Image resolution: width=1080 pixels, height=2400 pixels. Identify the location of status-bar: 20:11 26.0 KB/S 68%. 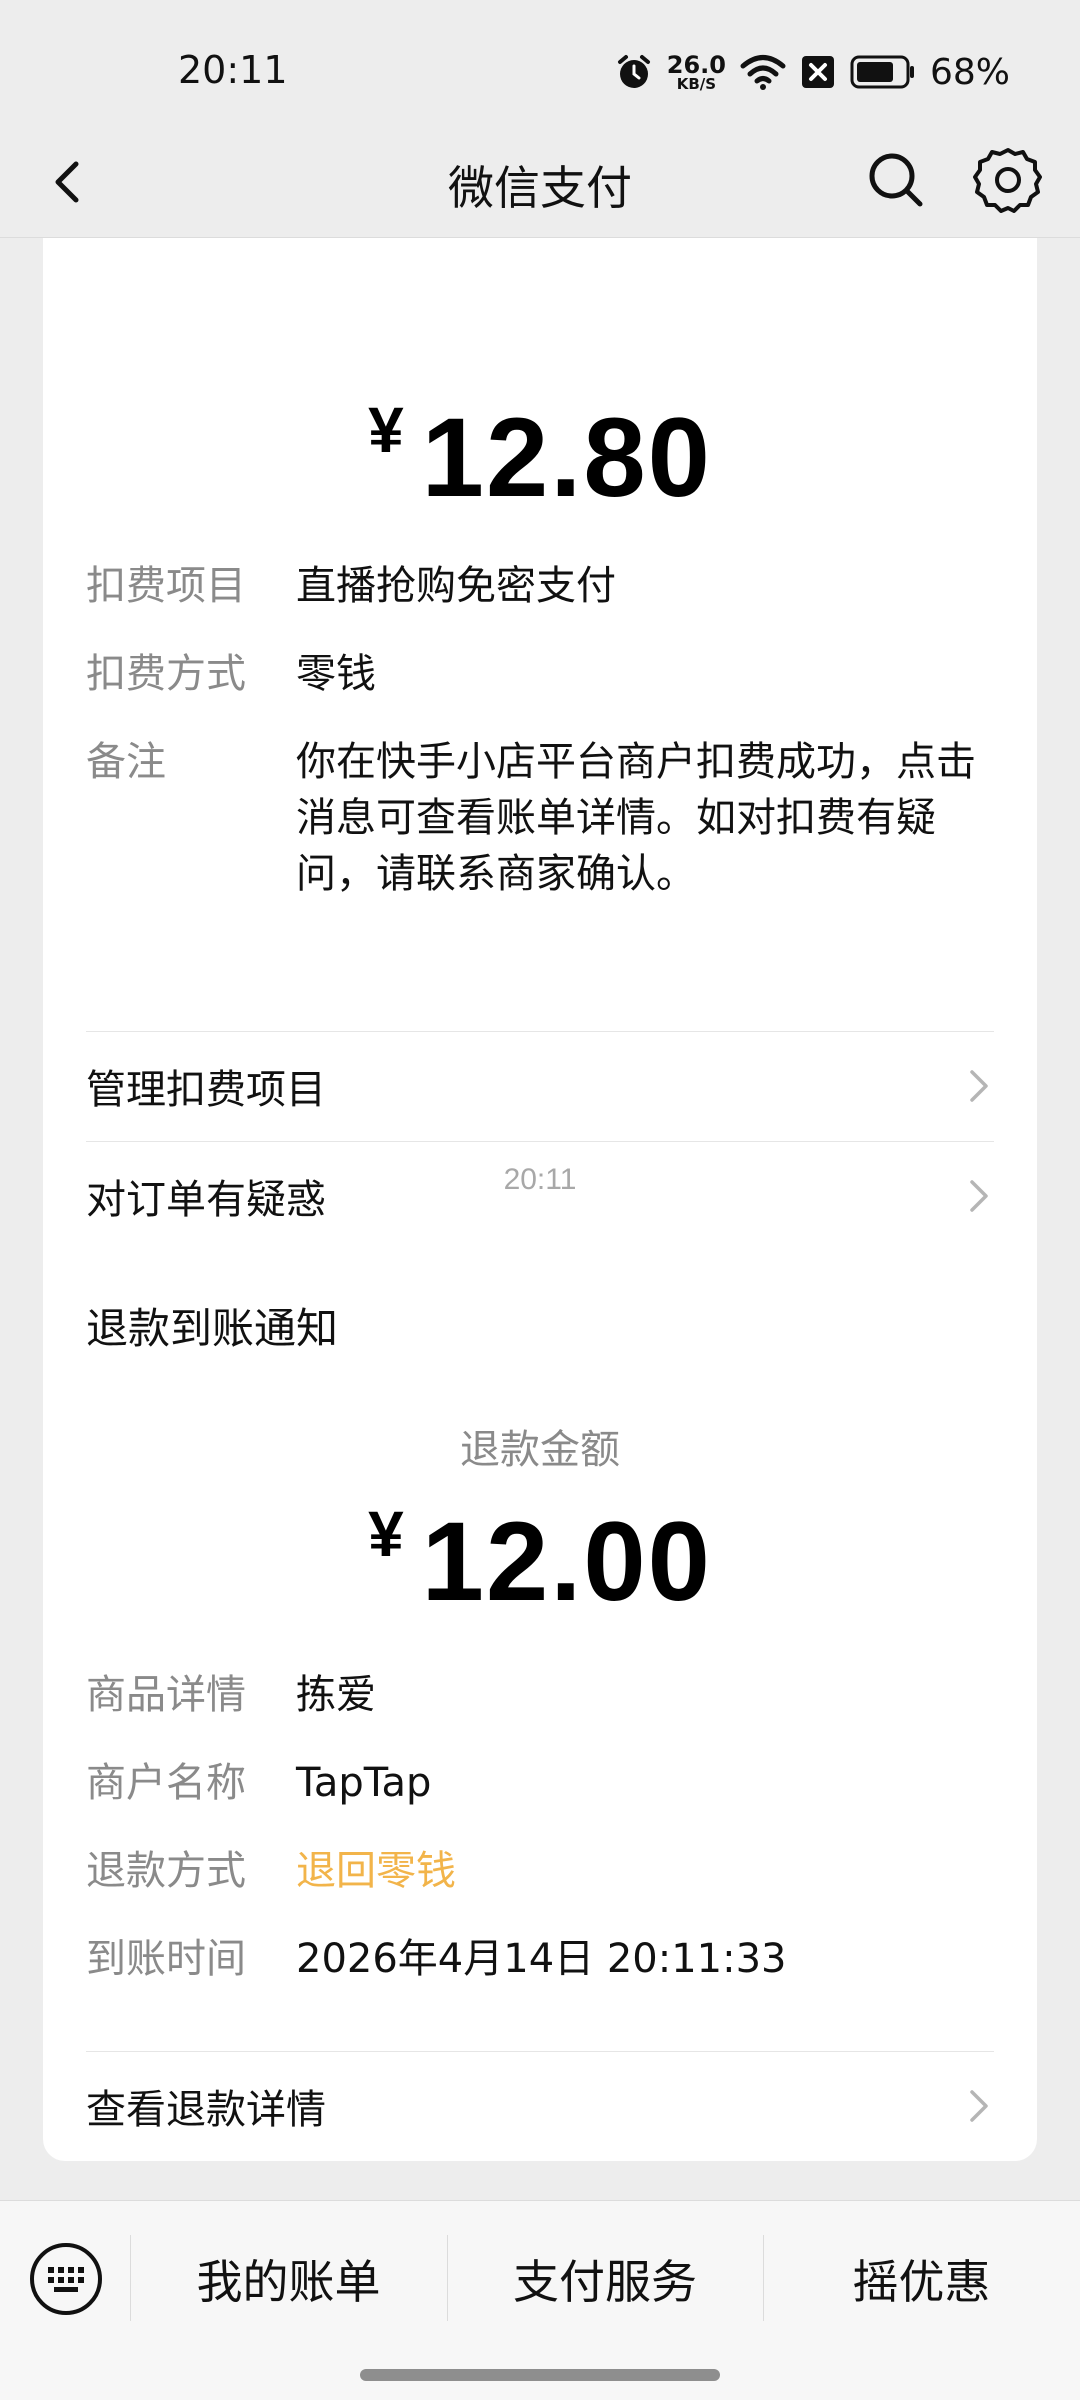
(540, 63).